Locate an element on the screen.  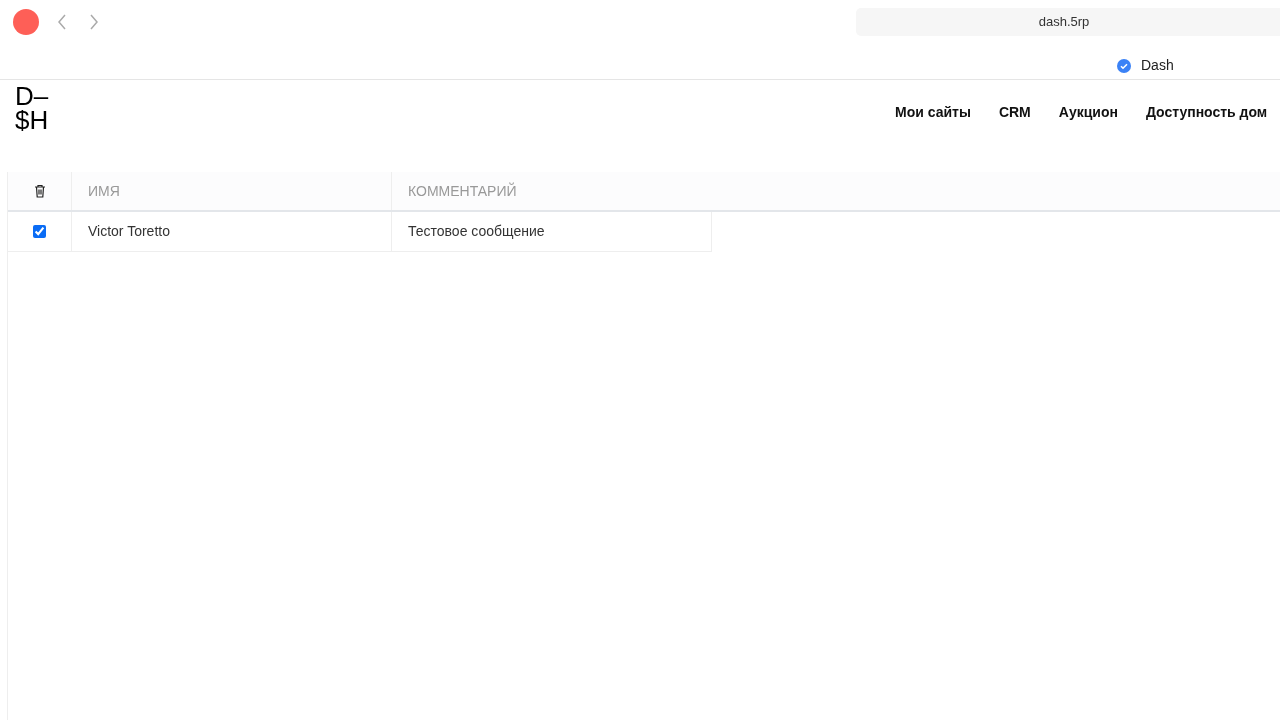
trash-icon is located at coordinates (39, 191).